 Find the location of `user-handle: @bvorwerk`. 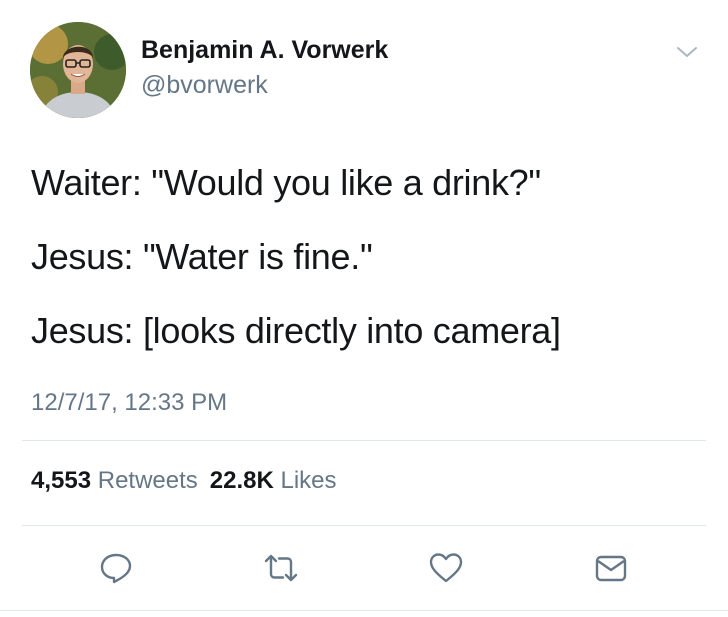

user-handle: @bvorwerk is located at coordinates (204, 85).